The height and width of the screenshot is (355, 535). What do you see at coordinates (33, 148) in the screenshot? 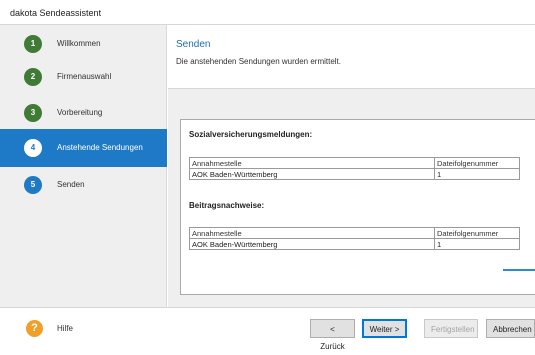
I see `step-number-badge: 4` at bounding box center [33, 148].